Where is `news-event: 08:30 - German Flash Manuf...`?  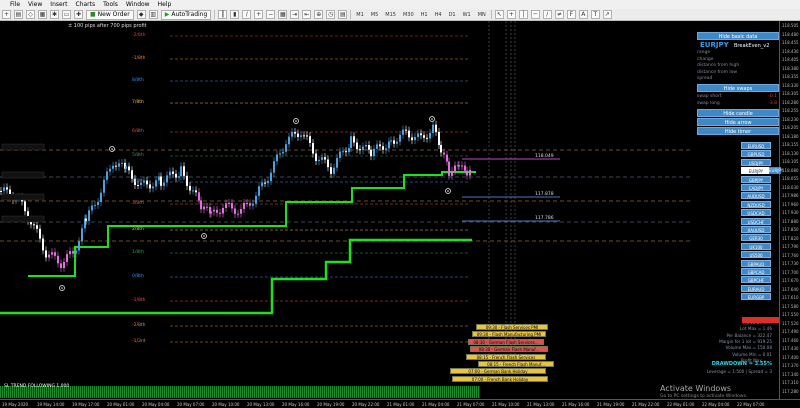 news-event: 08:30 - German Flash Manuf... is located at coordinates (509, 349).